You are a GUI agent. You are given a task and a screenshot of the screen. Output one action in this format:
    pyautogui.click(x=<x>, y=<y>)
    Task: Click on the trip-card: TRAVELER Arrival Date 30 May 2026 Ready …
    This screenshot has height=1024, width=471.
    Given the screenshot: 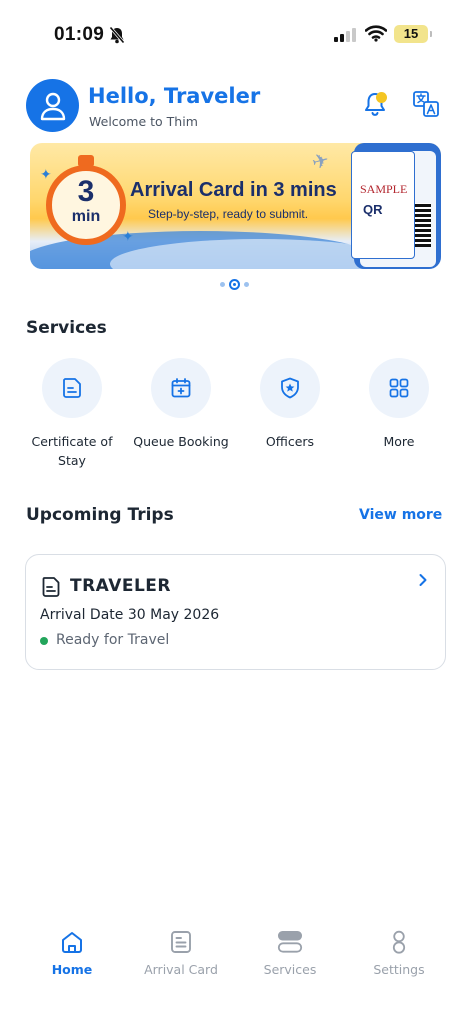 What is the action you would take?
    pyautogui.click(x=235, y=612)
    